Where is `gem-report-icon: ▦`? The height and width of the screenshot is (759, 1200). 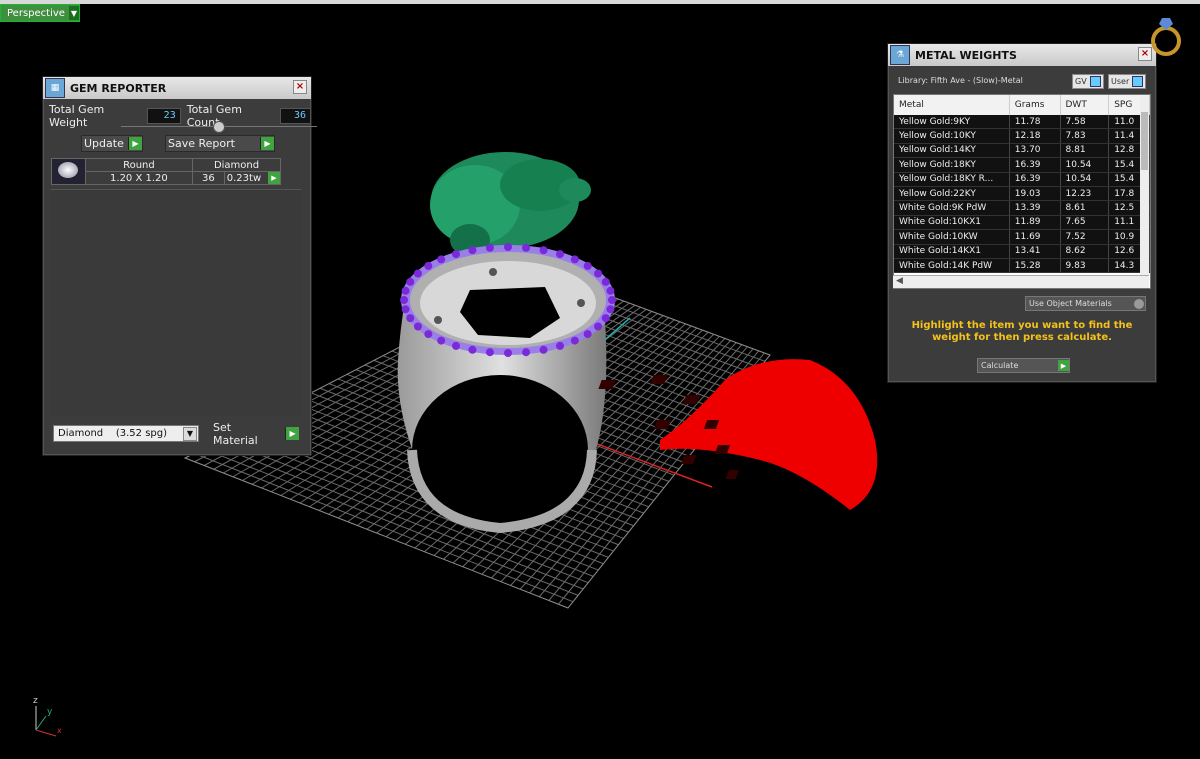 gem-report-icon: ▦ is located at coordinates (55, 88).